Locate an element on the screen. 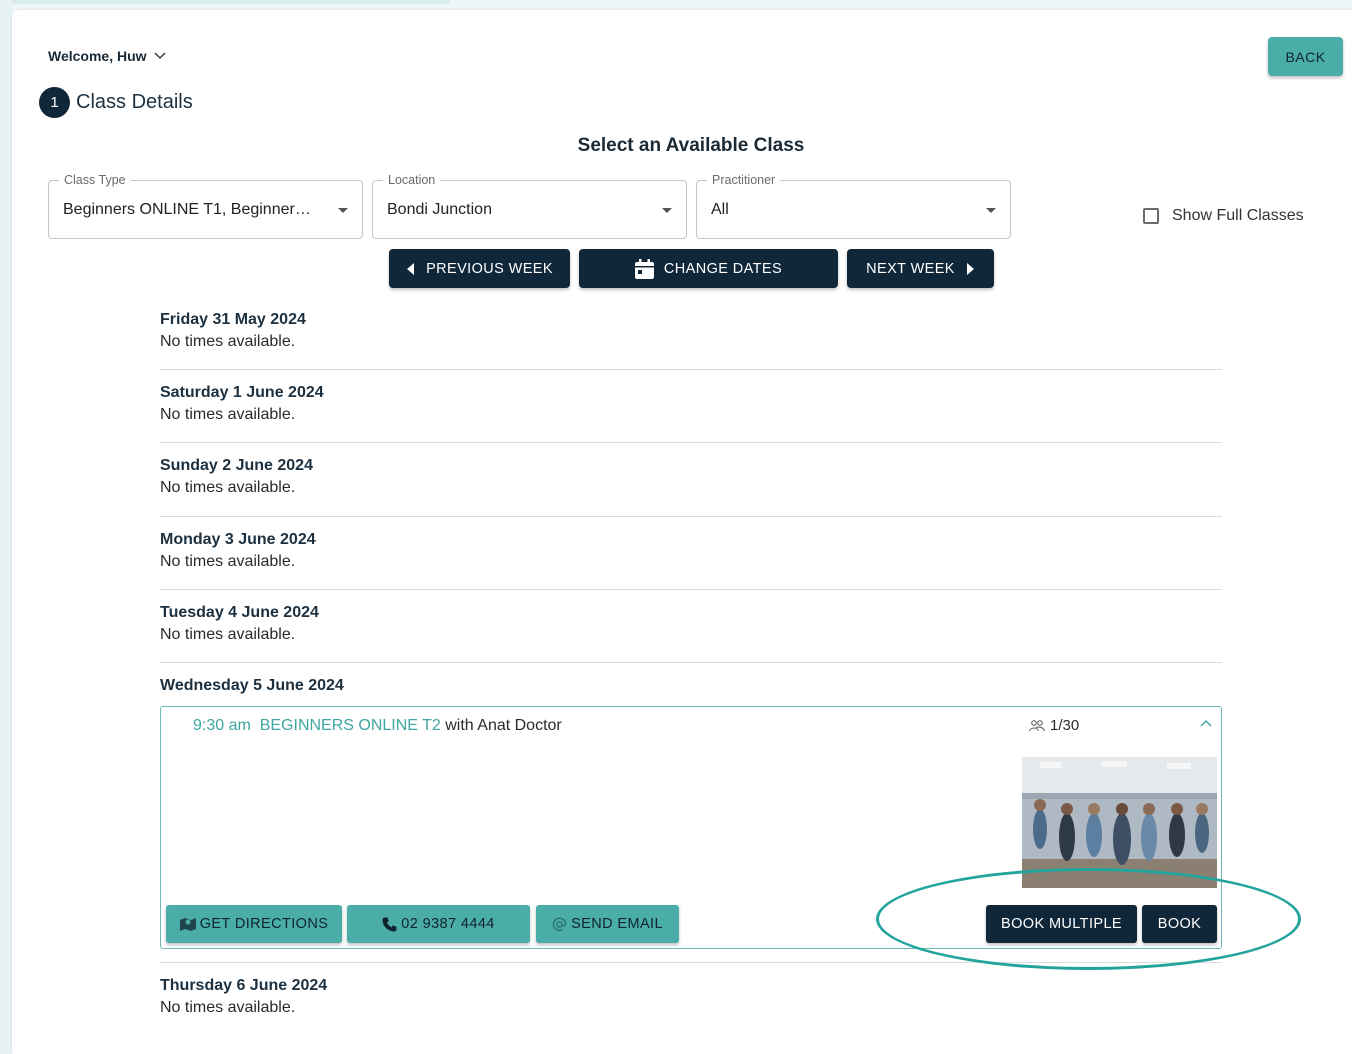 The image size is (1352, 1054). previous-week-button: PREVIOUS WEEK is located at coordinates (479, 268).